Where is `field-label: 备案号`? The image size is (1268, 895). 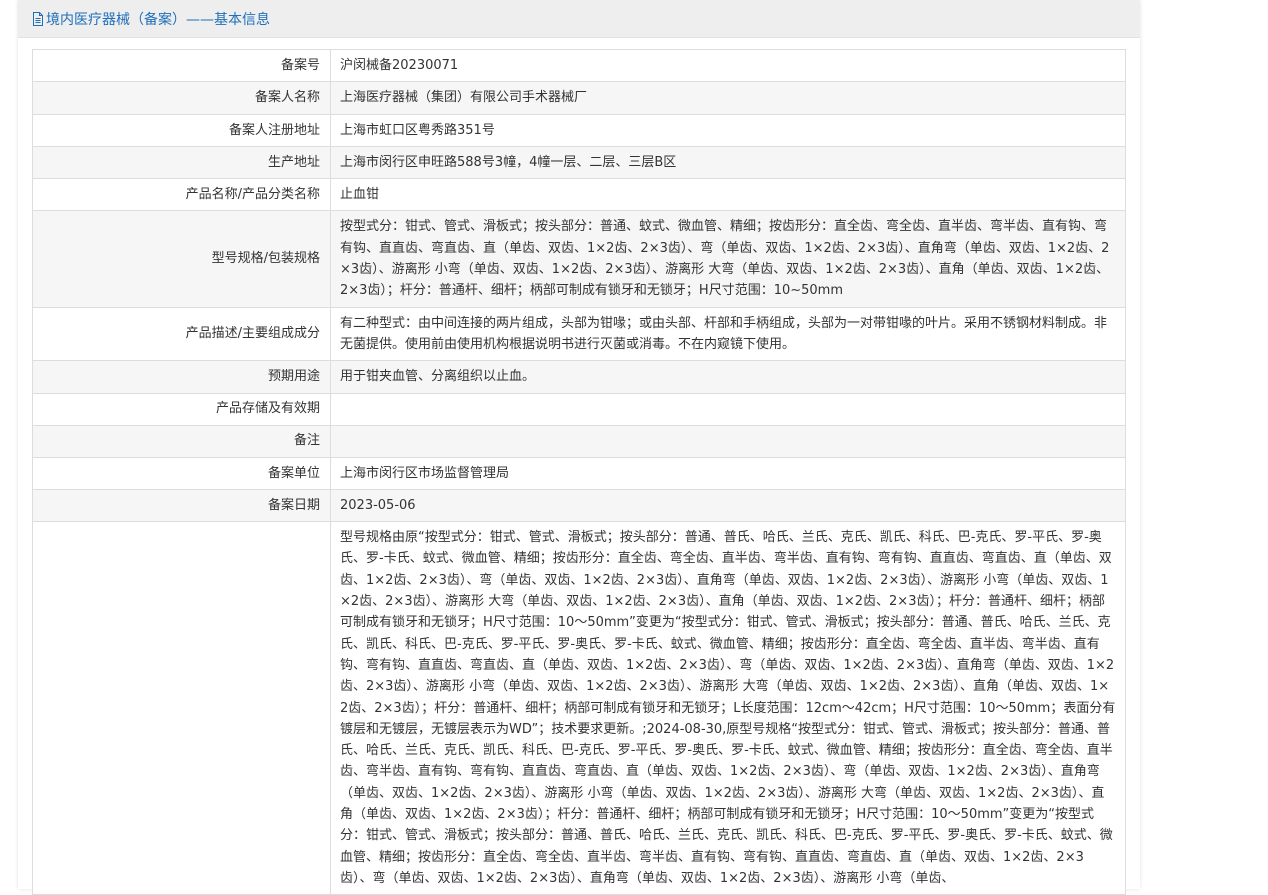
field-label: 备案号 is located at coordinates (181, 65).